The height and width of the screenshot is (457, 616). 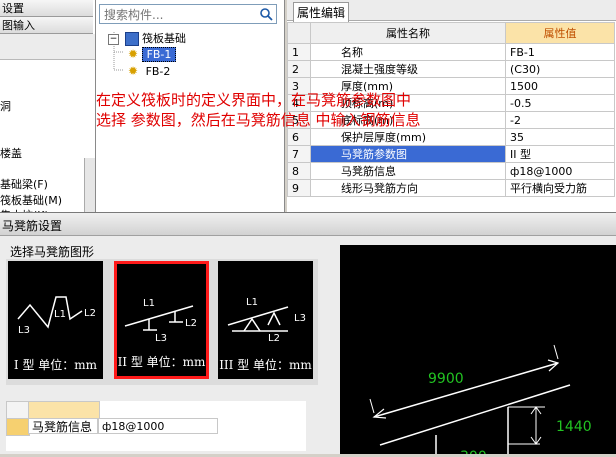 What do you see at coordinates (408, 137) in the screenshot?
I see `property-name: 保护层厚度(mm)` at bounding box center [408, 137].